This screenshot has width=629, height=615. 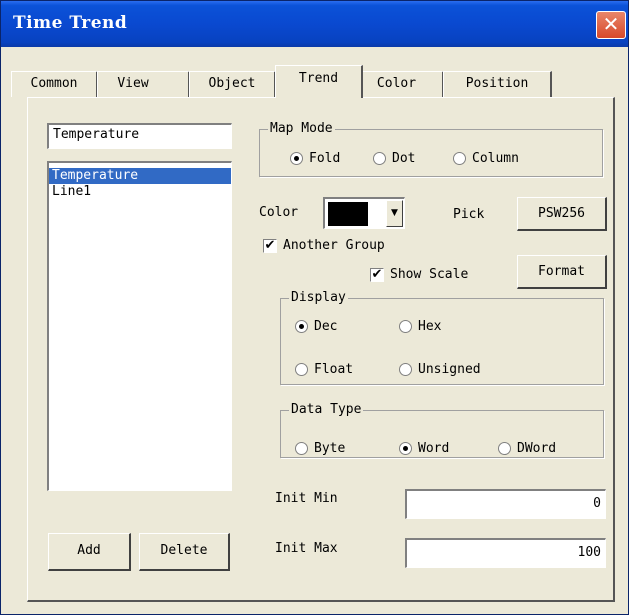 I want to click on show-scale-checkbox: ✔ Show Scale, so click(x=419, y=274).